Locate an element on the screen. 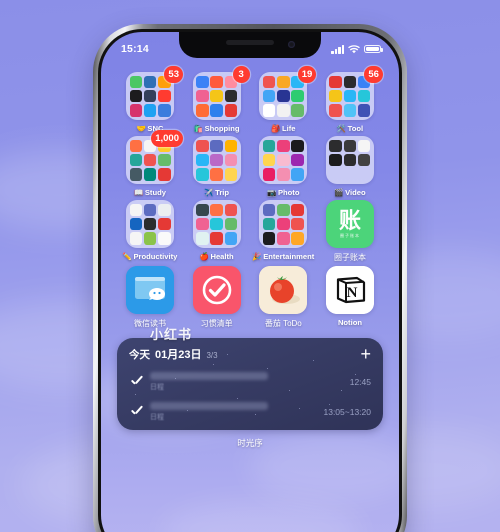 The width and height of the screenshot is (500, 532). task-time-label: 12:45 is located at coordinates (360, 382).